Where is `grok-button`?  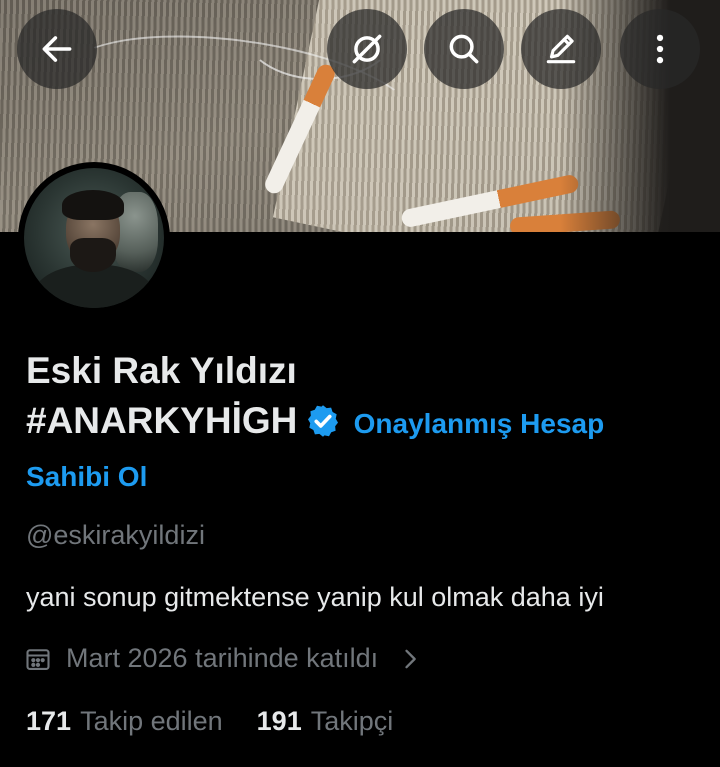 grok-button is located at coordinates (367, 49).